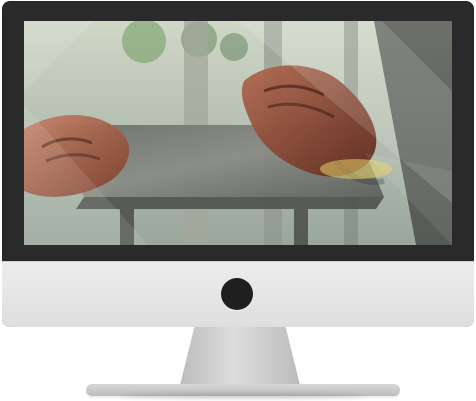 Image resolution: width=476 pixels, height=401 pixels. Describe the element at coordinates (242, 396) in the screenshot. I see `stand-shadow` at that location.